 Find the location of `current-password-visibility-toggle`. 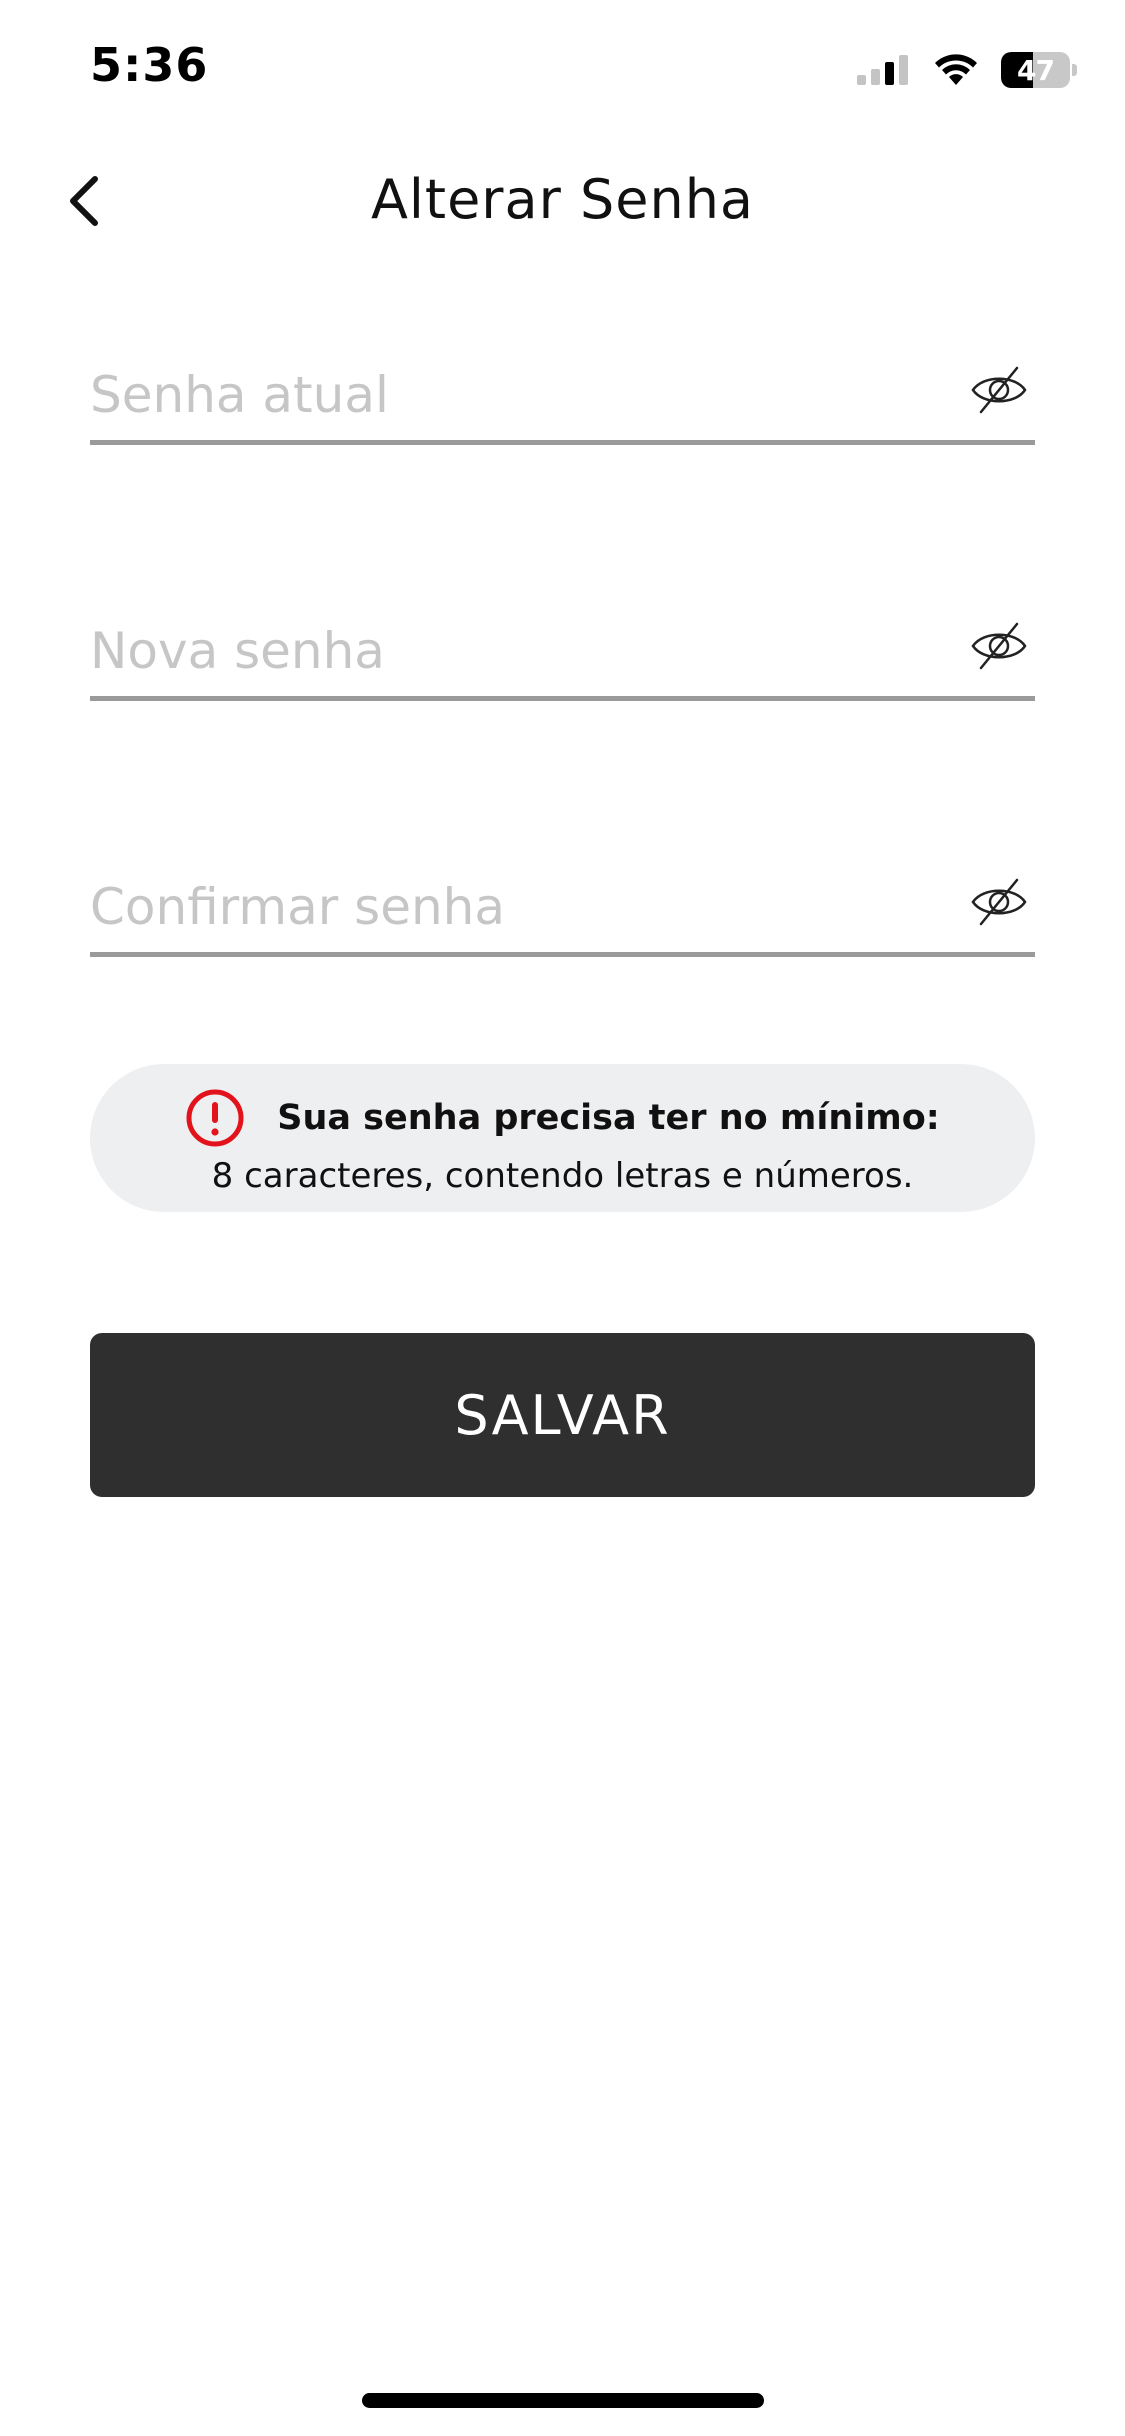

current-password-visibility-toggle is located at coordinates (999, 390).